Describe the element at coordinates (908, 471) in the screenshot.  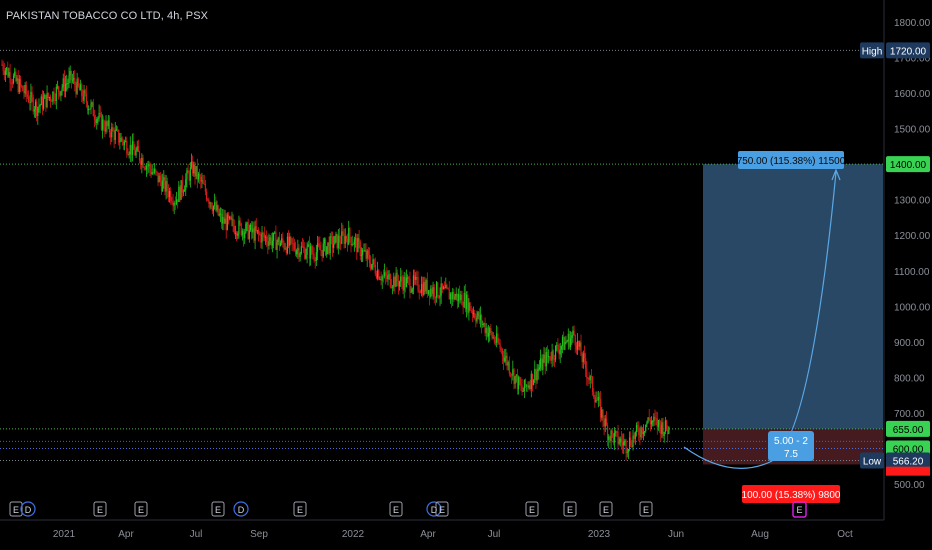
I see `stop-price-tag` at that location.